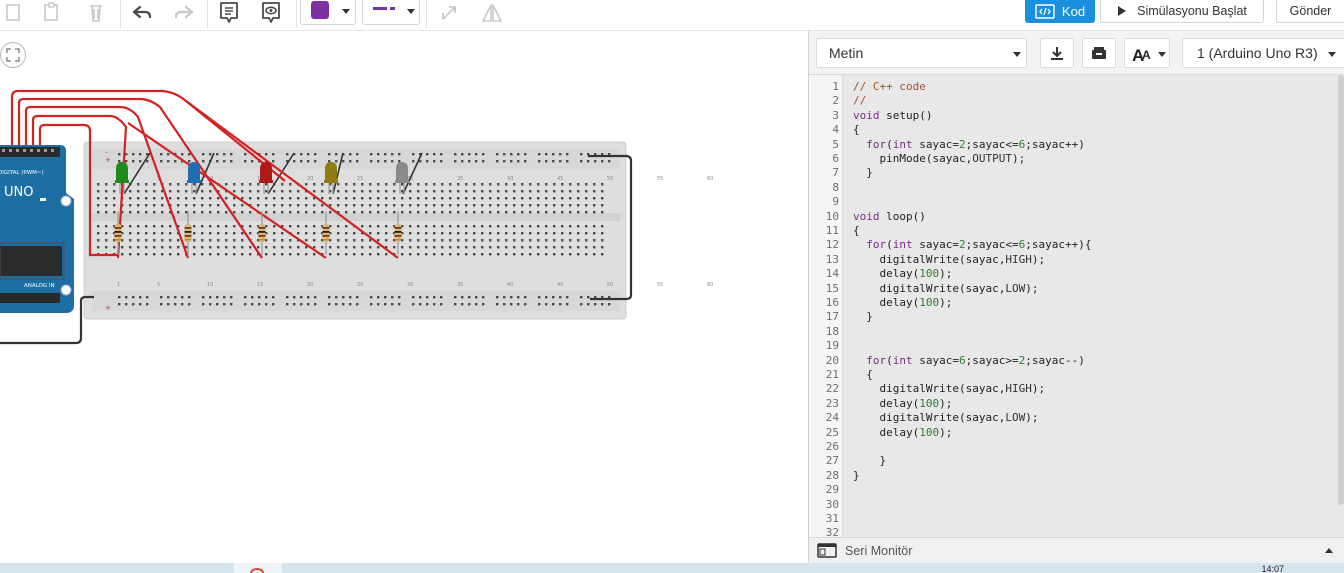  What do you see at coordinates (184, 13) in the screenshot?
I see `redo-icon` at bounding box center [184, 13].